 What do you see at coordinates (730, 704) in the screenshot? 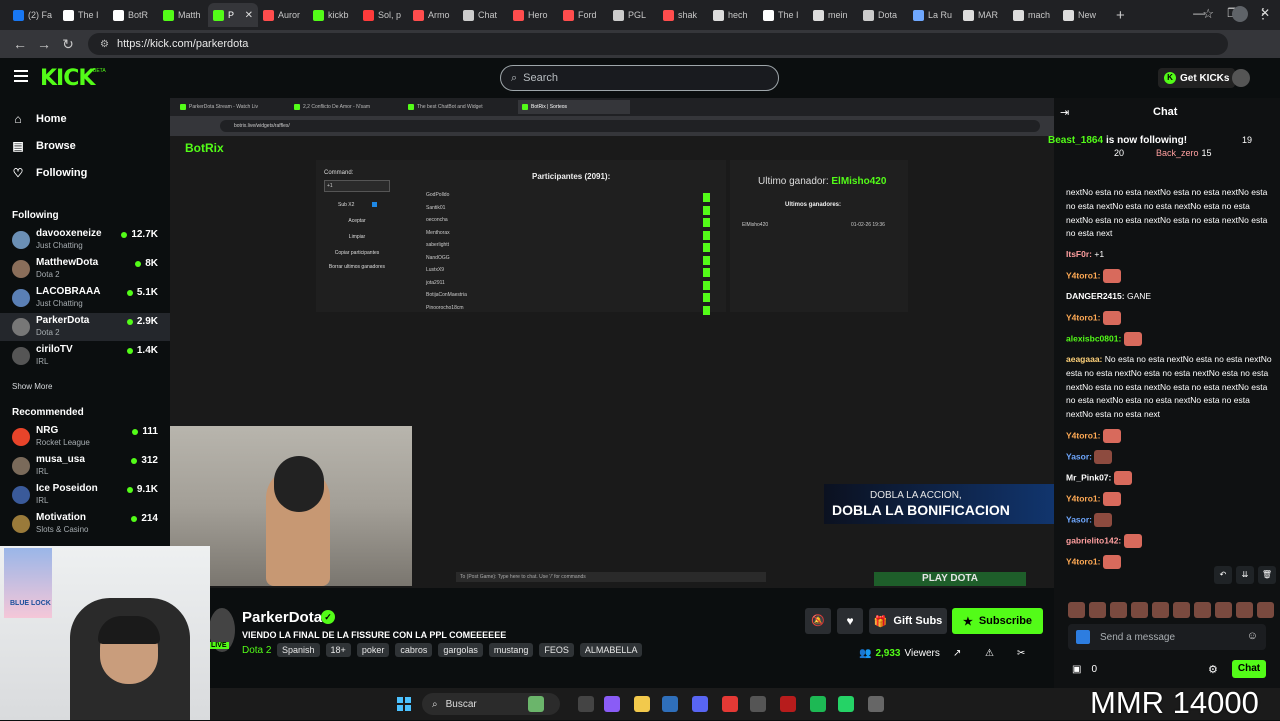
I see `chrome-icon` at bounding box center [730, 704].